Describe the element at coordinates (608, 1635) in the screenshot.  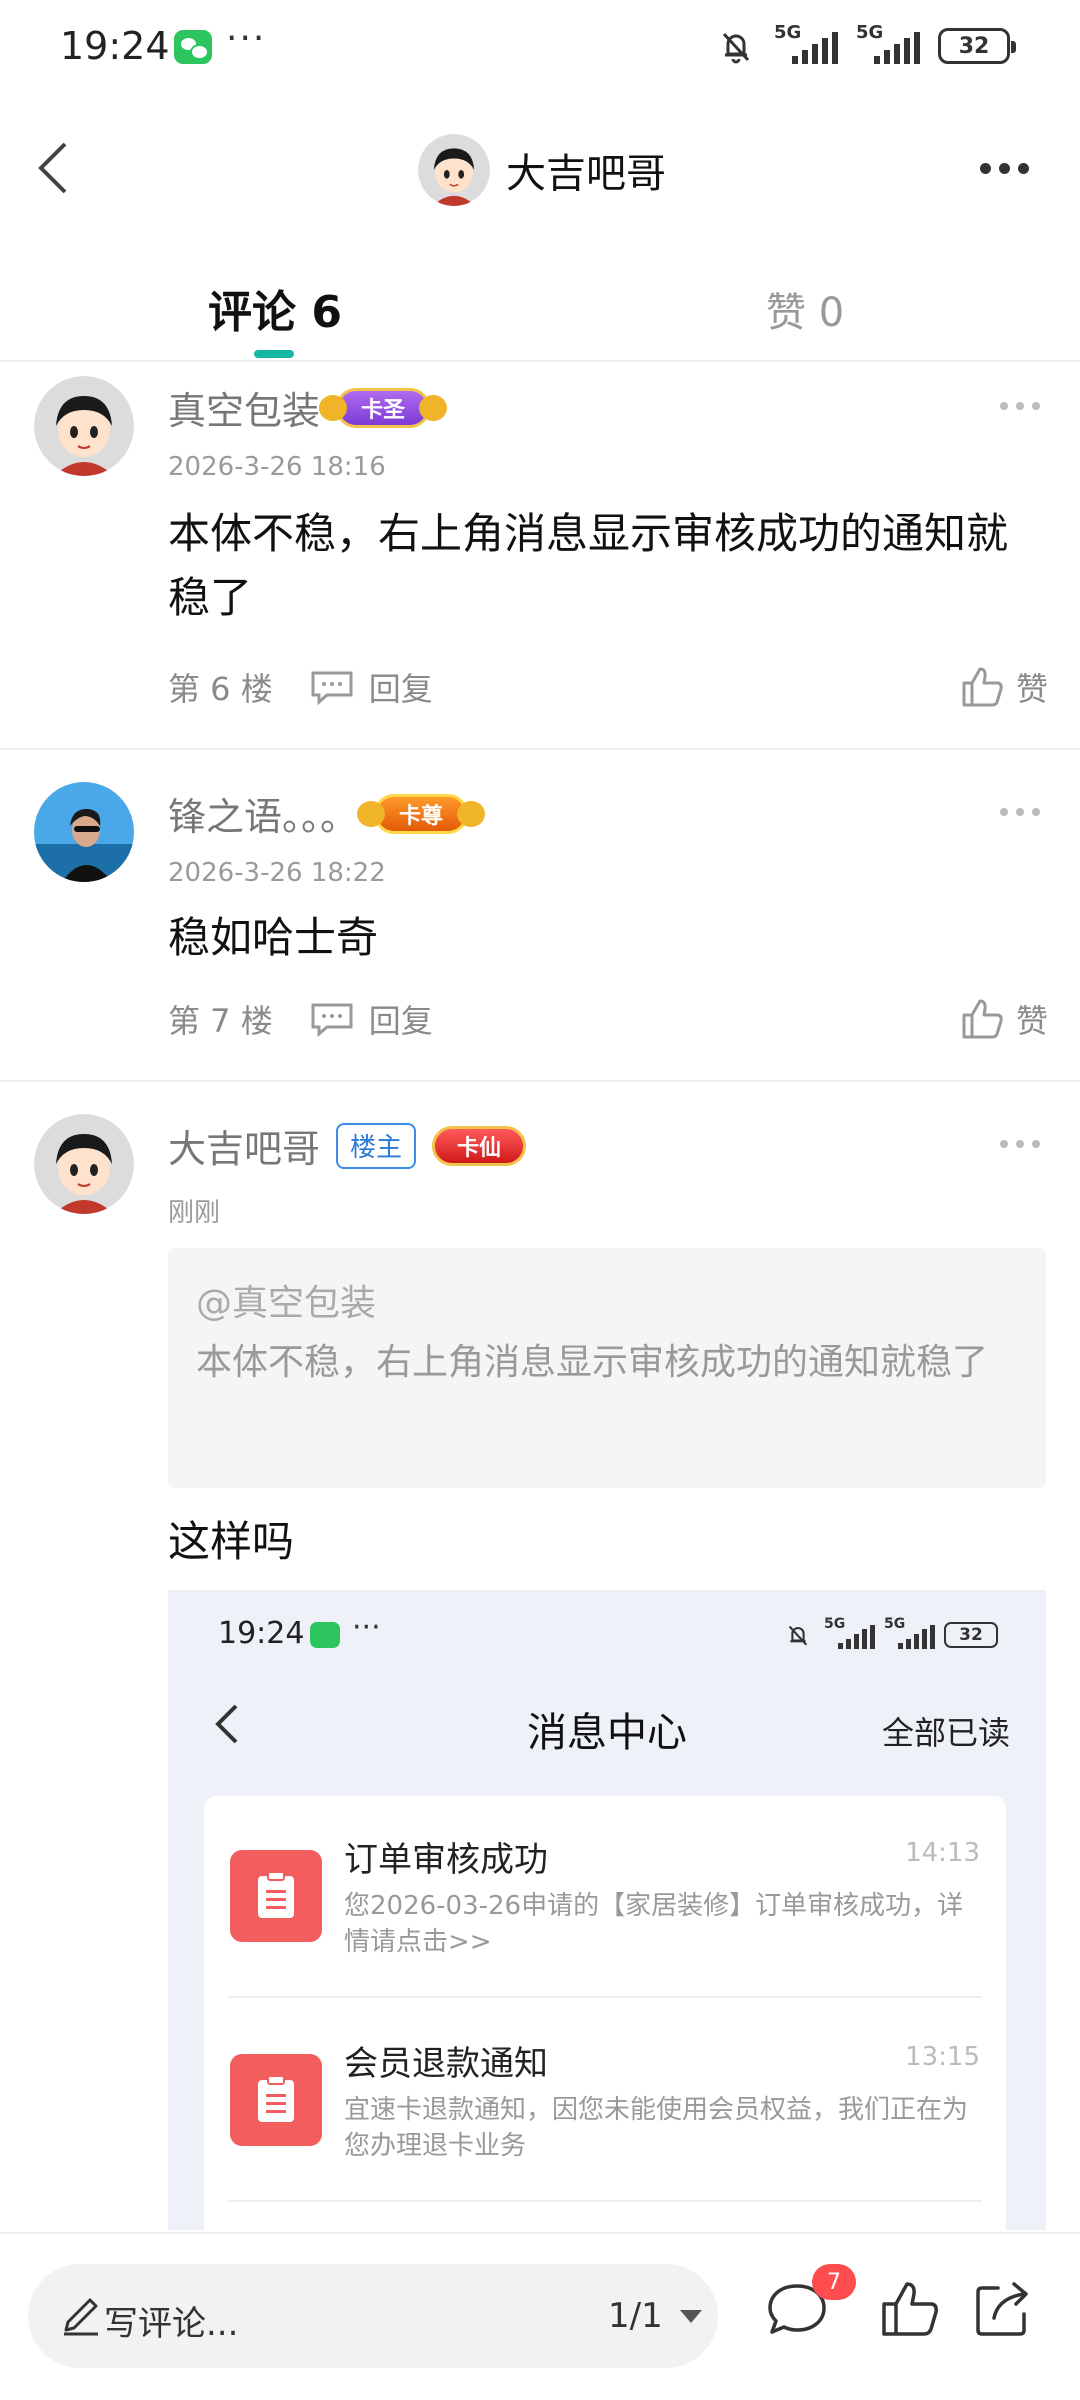
I see `embedded-status-bar: 19:24 ··· 5G 5G 32` at that location.